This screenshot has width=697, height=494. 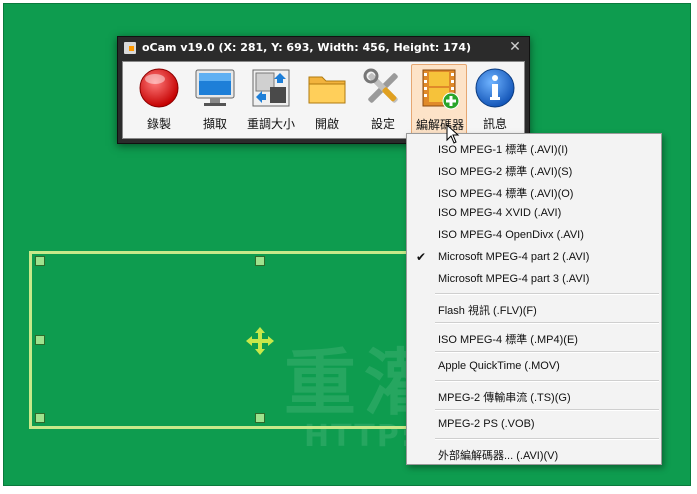 I want to click on record-button: 錄製, so click(x=159, y=100).